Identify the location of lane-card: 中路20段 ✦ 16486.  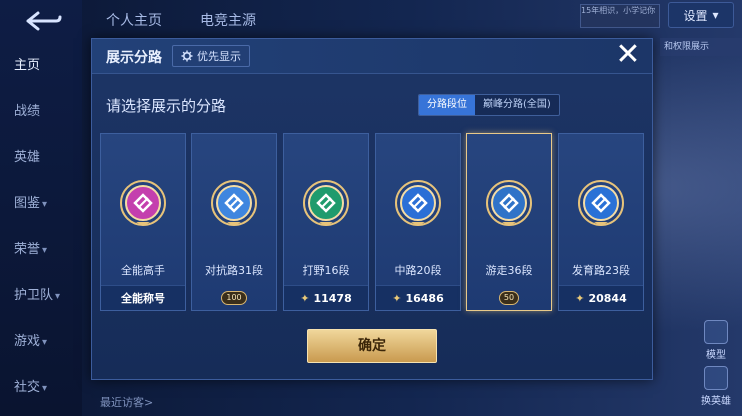
(418, 222).